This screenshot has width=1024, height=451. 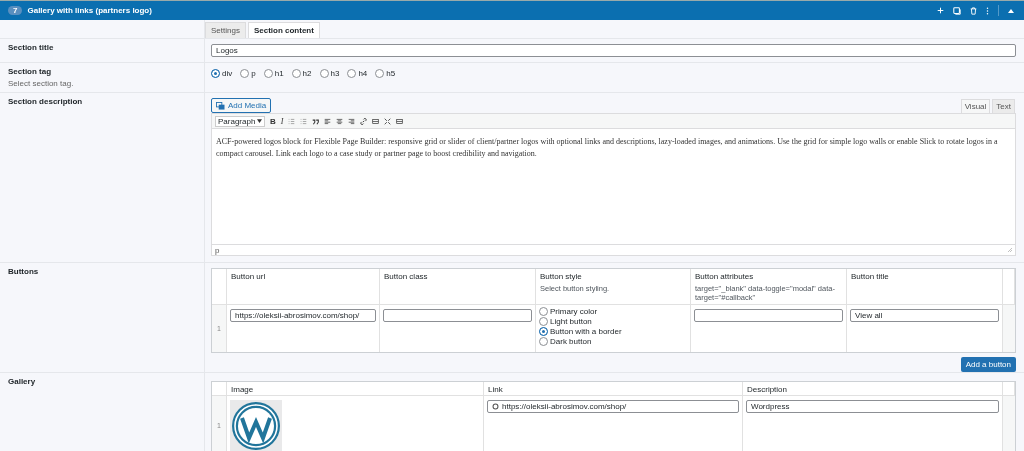 What do you see at coordinates (973, 10) in the screenshot?
I see `trash-icon` at bounding box center [973, 10].